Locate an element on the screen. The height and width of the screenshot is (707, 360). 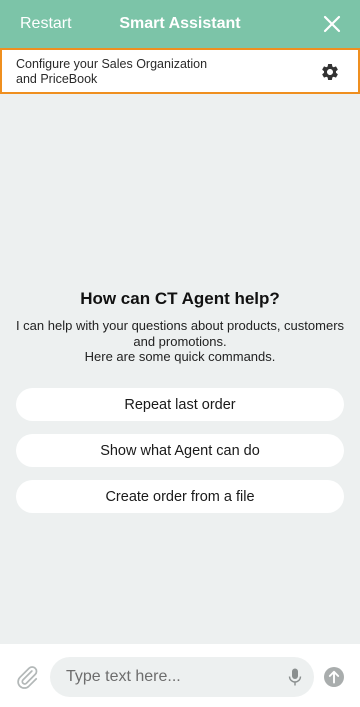
restart-button: Restart is located at coordinates (46, 24).